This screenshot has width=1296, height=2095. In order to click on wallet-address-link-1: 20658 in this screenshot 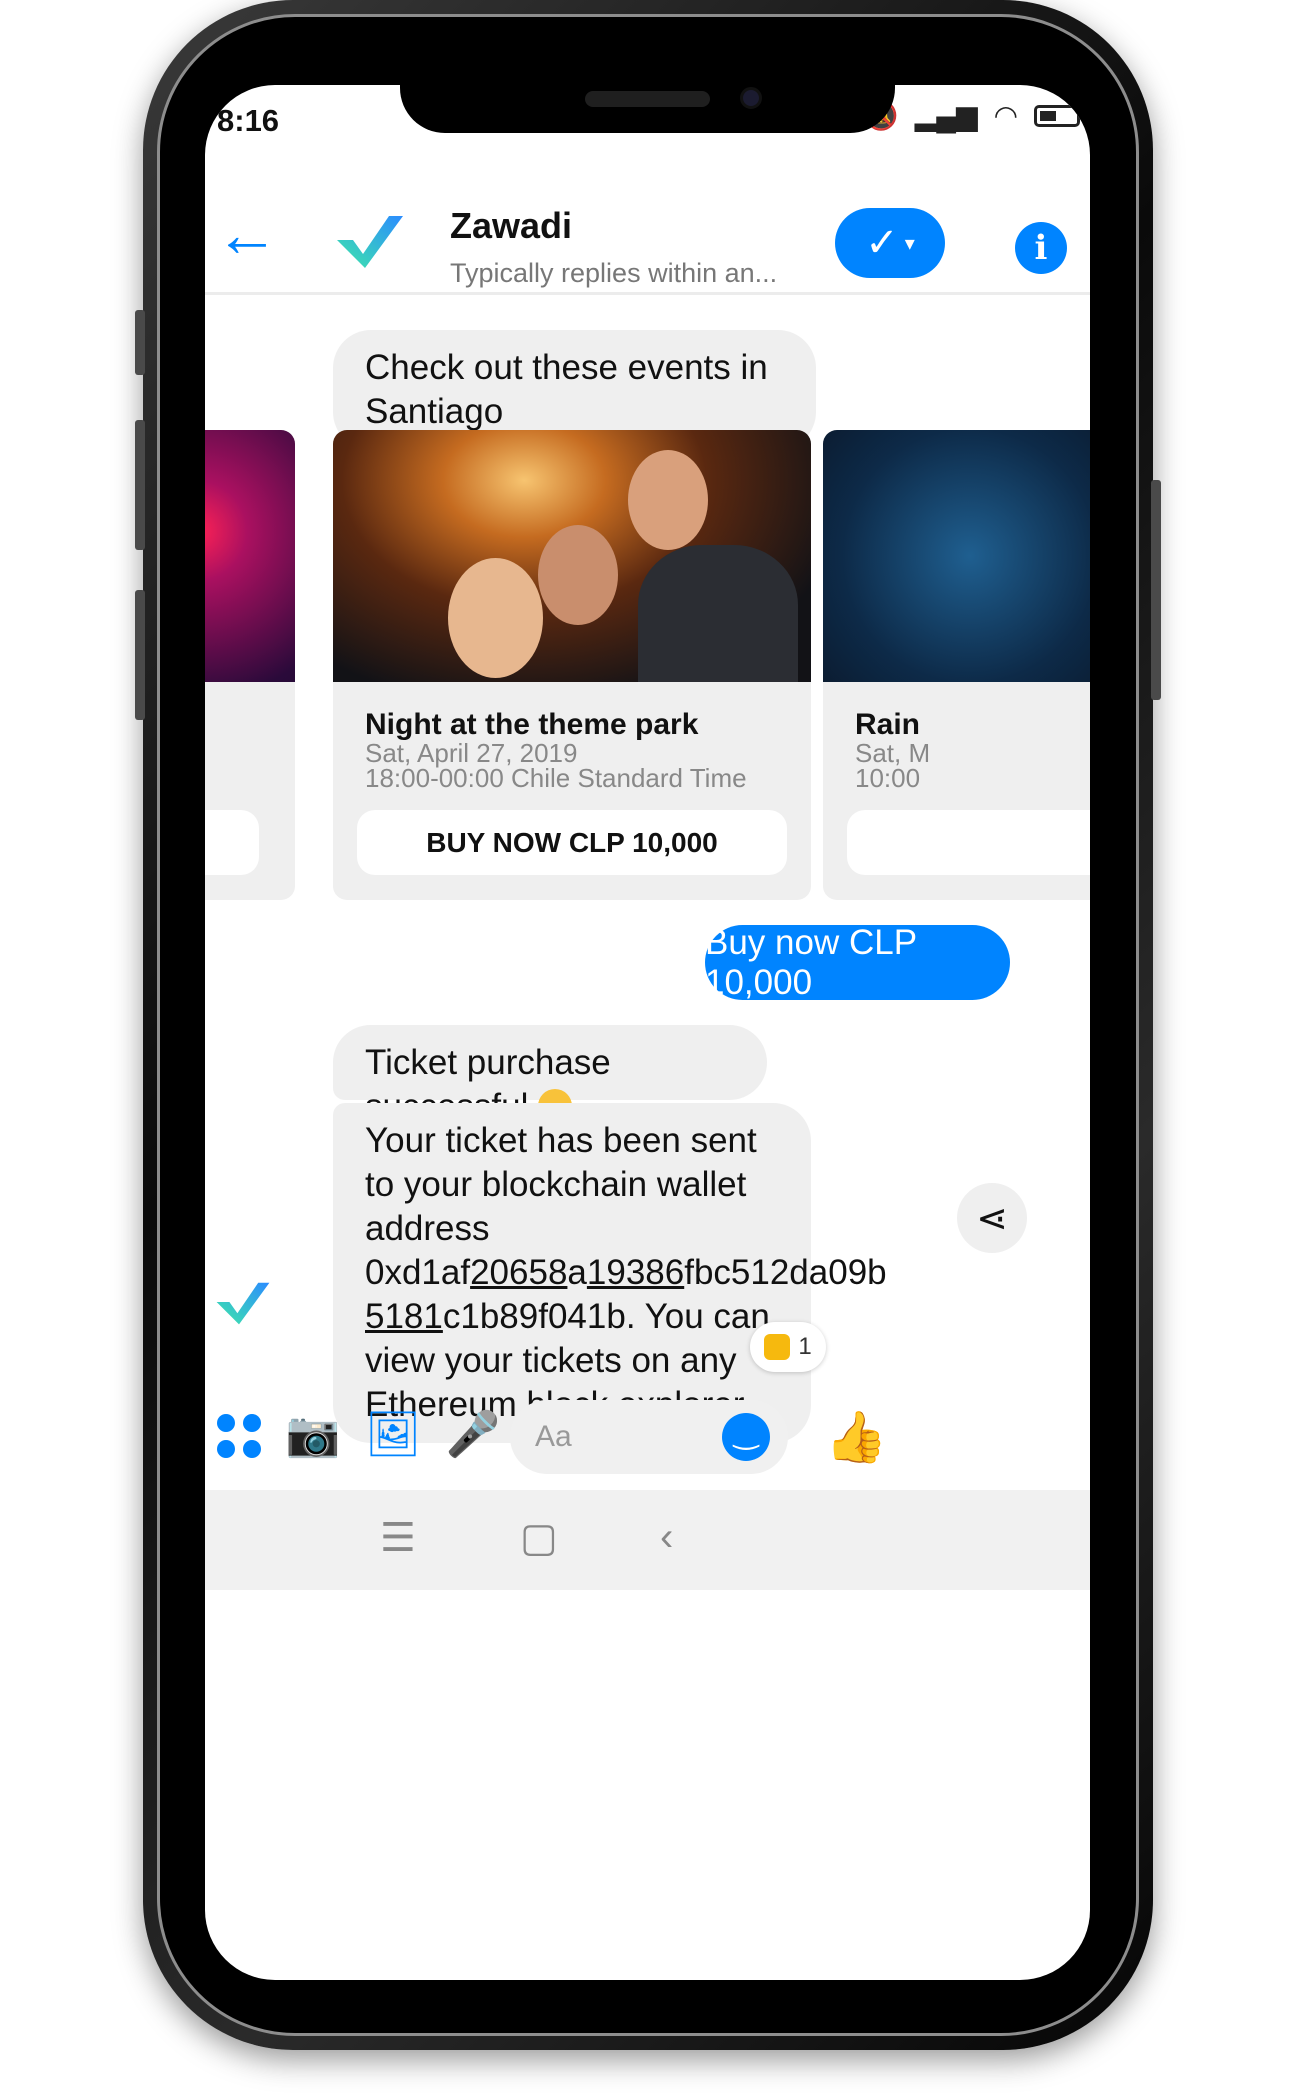, I will do `click(518, 1272)`.